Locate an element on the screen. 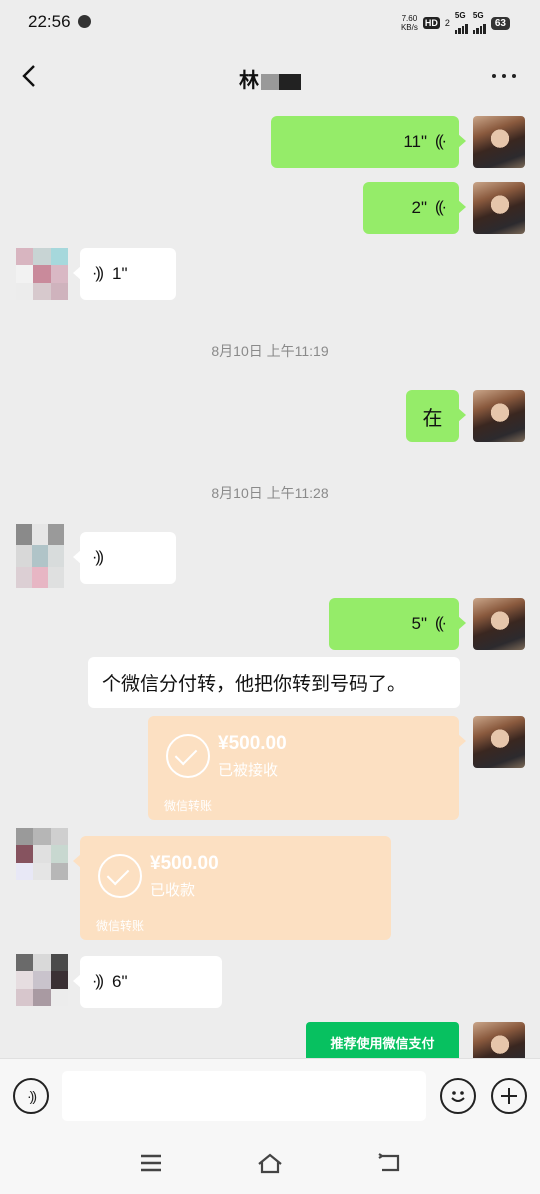  signal-1: 5G is located at coordinates (461, 23).